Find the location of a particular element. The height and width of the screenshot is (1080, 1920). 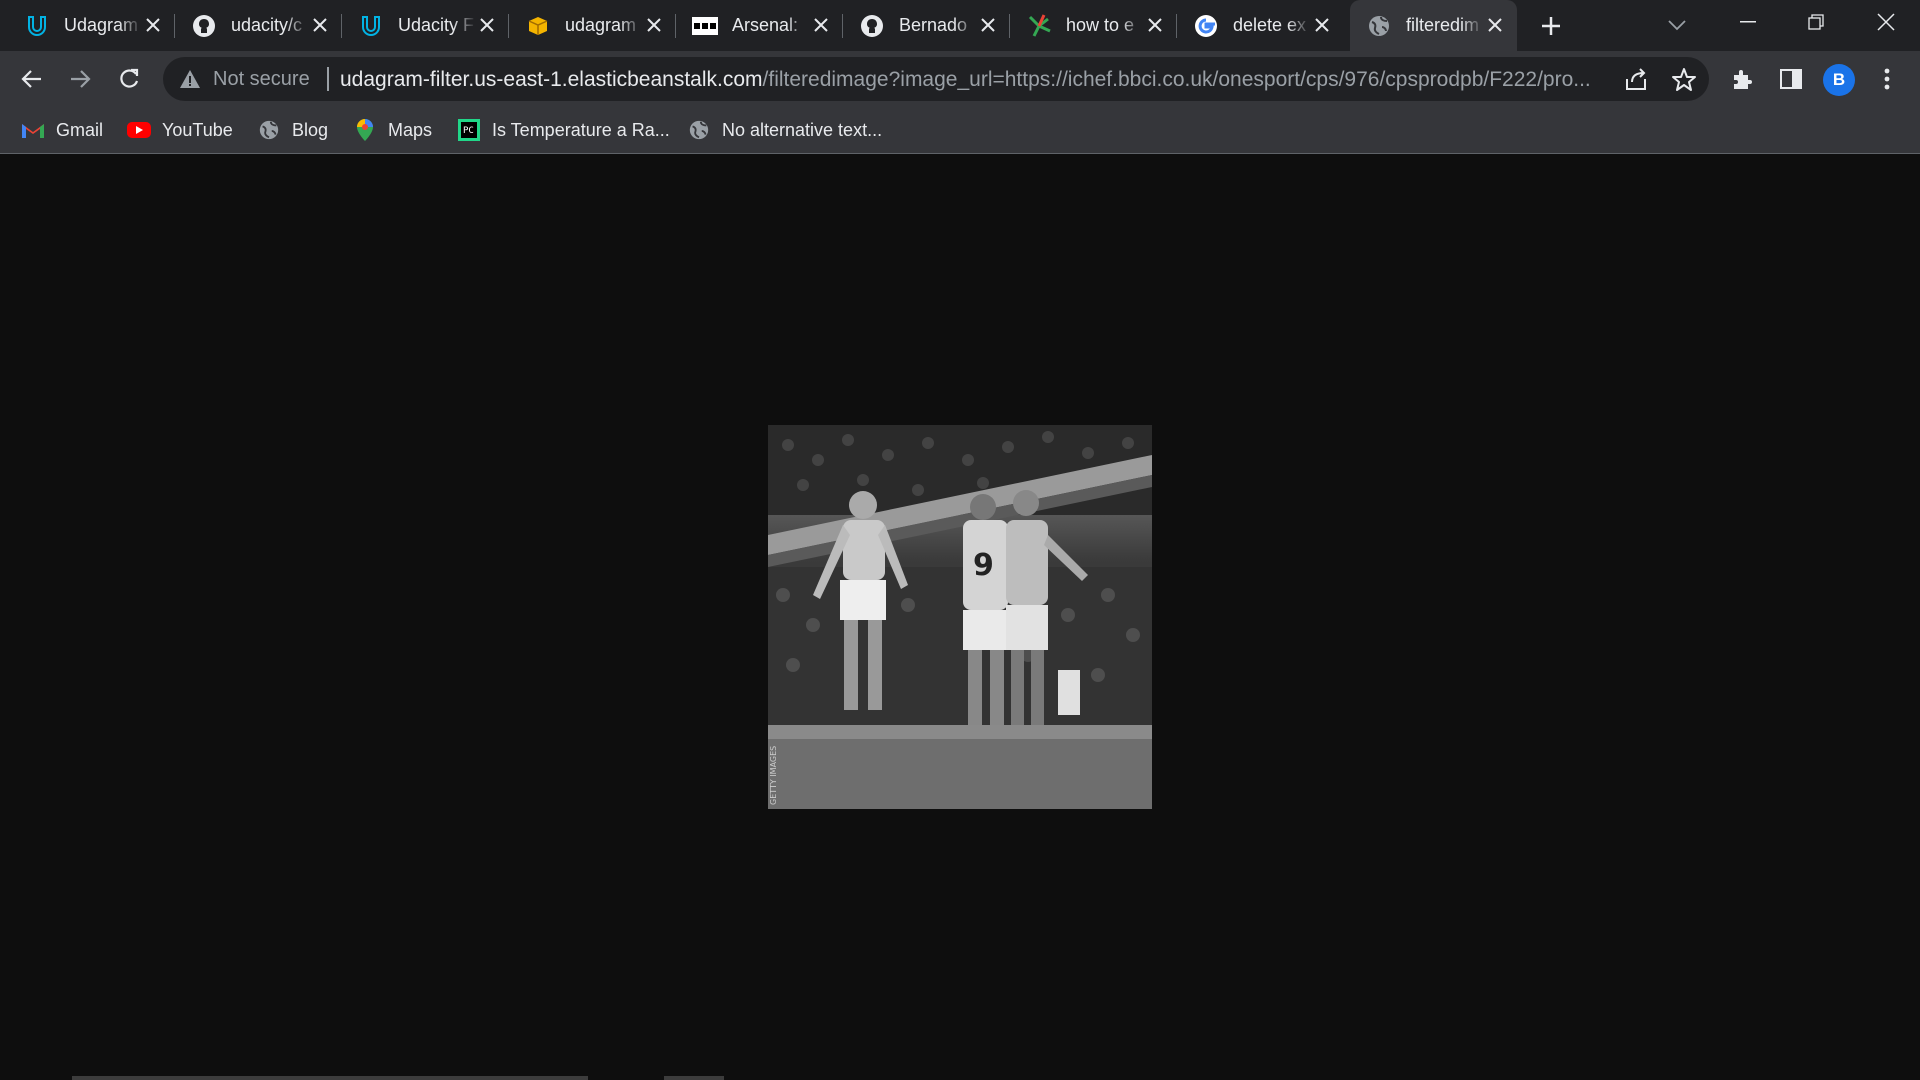

tab-arsenal: Arsenal: is located at coordinates (759, 25).